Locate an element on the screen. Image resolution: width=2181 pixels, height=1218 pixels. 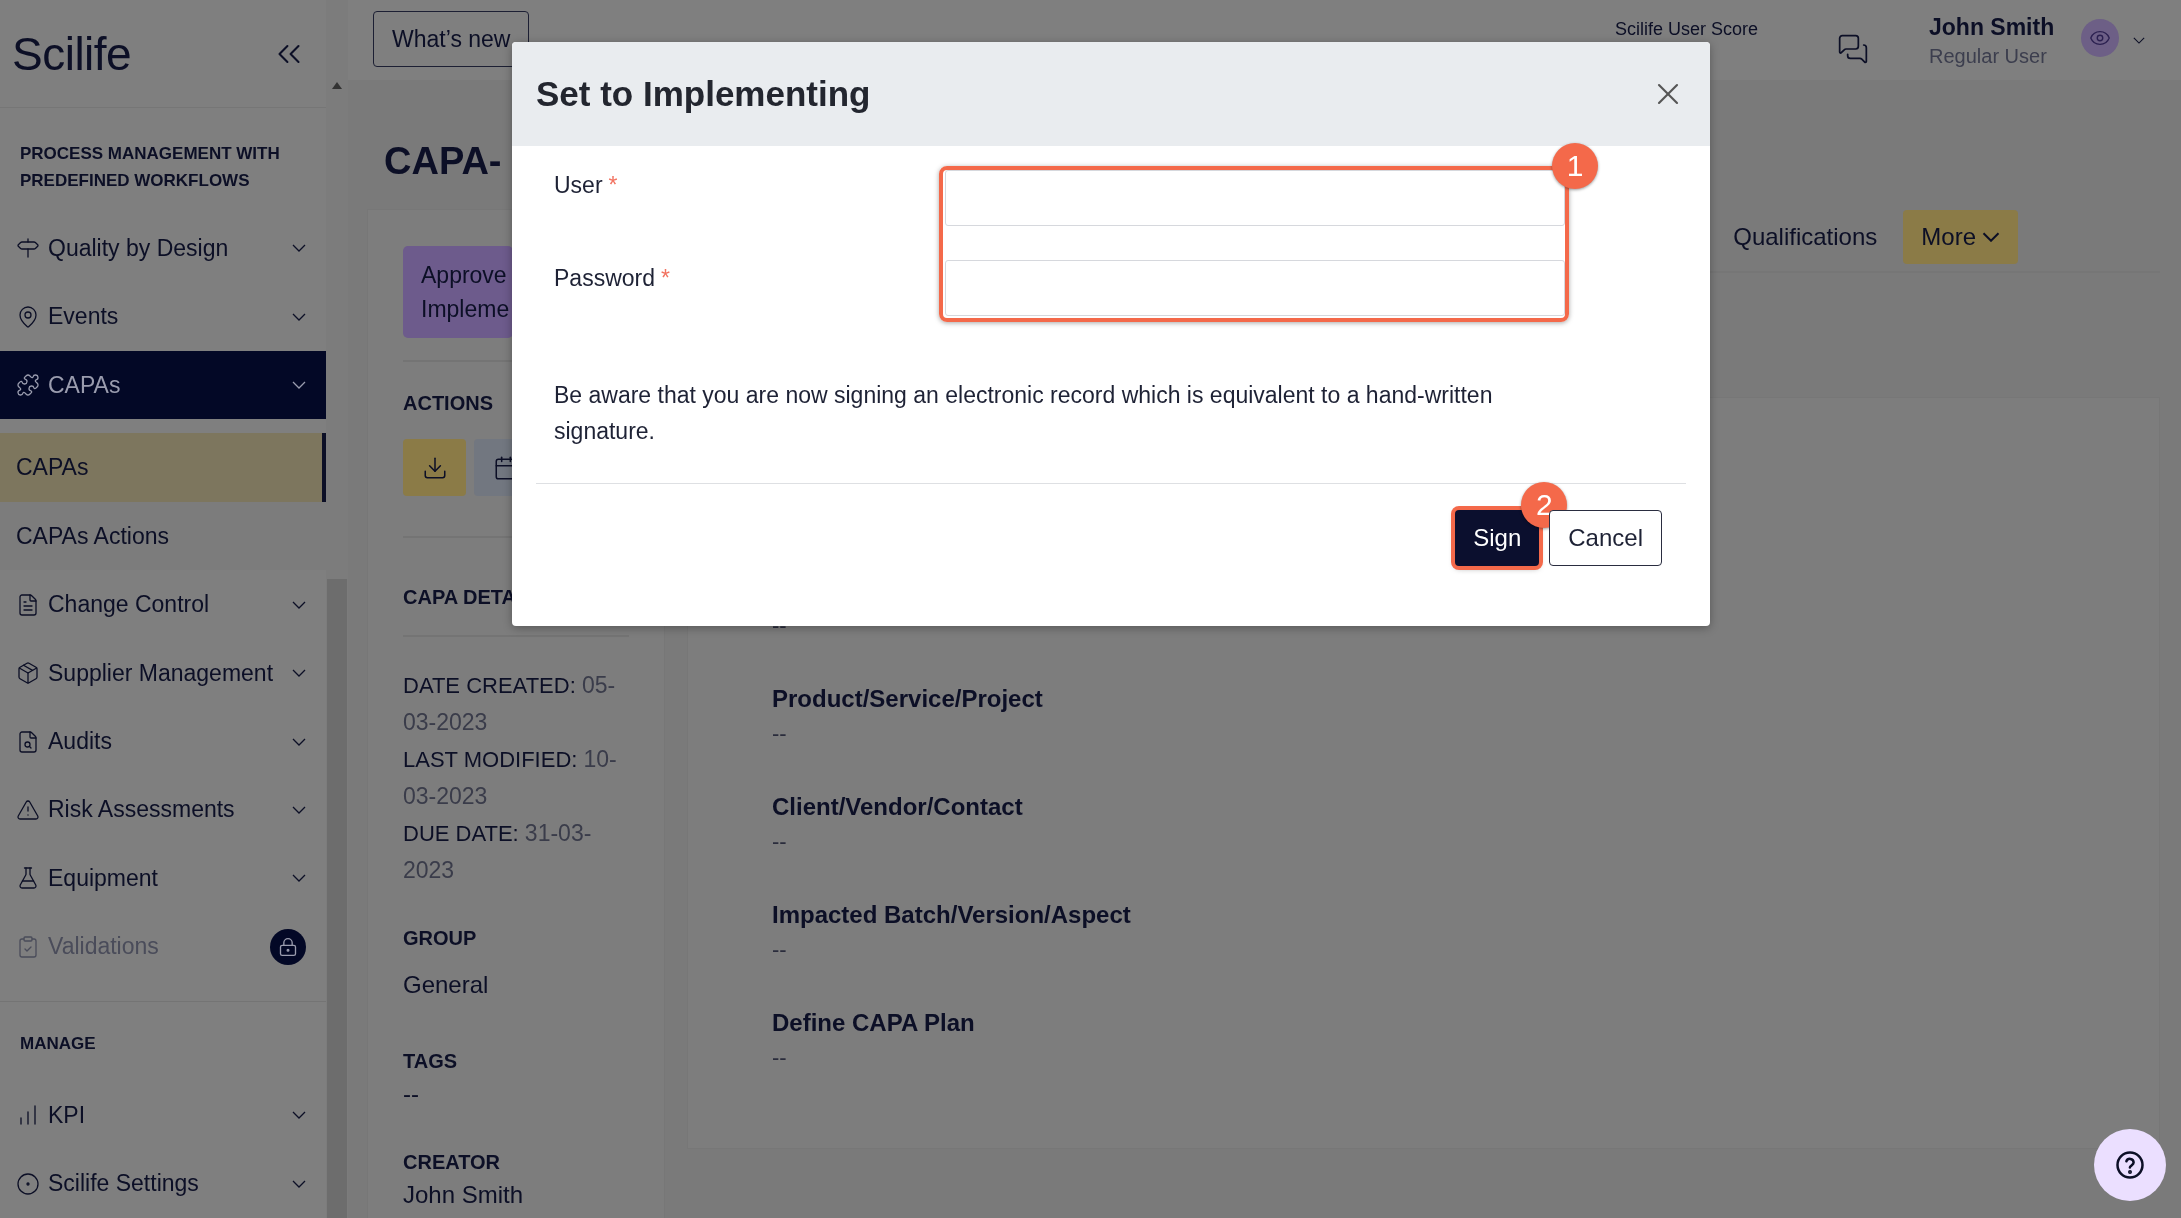
sidebar-item: Audits is located at coordinates (163, 741).